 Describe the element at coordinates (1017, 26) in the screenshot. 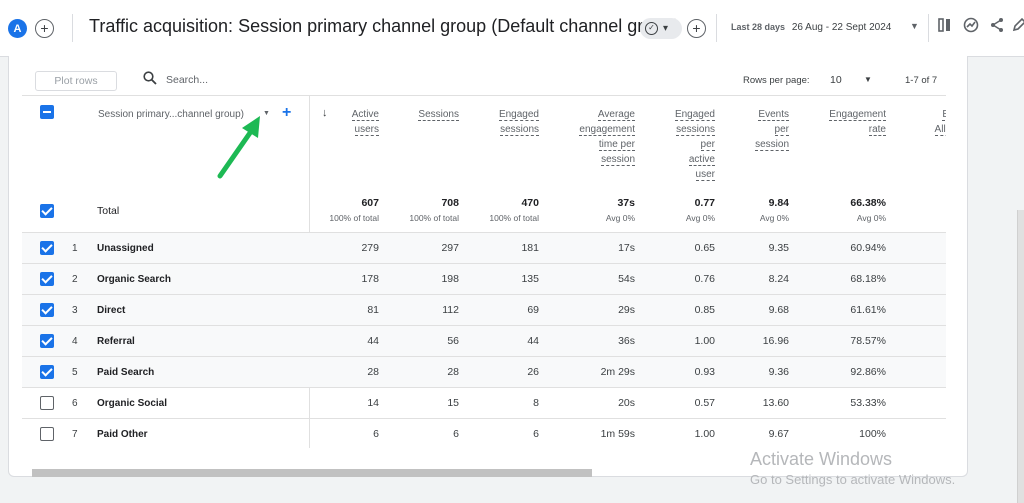

I see `edit-icon` at that location.